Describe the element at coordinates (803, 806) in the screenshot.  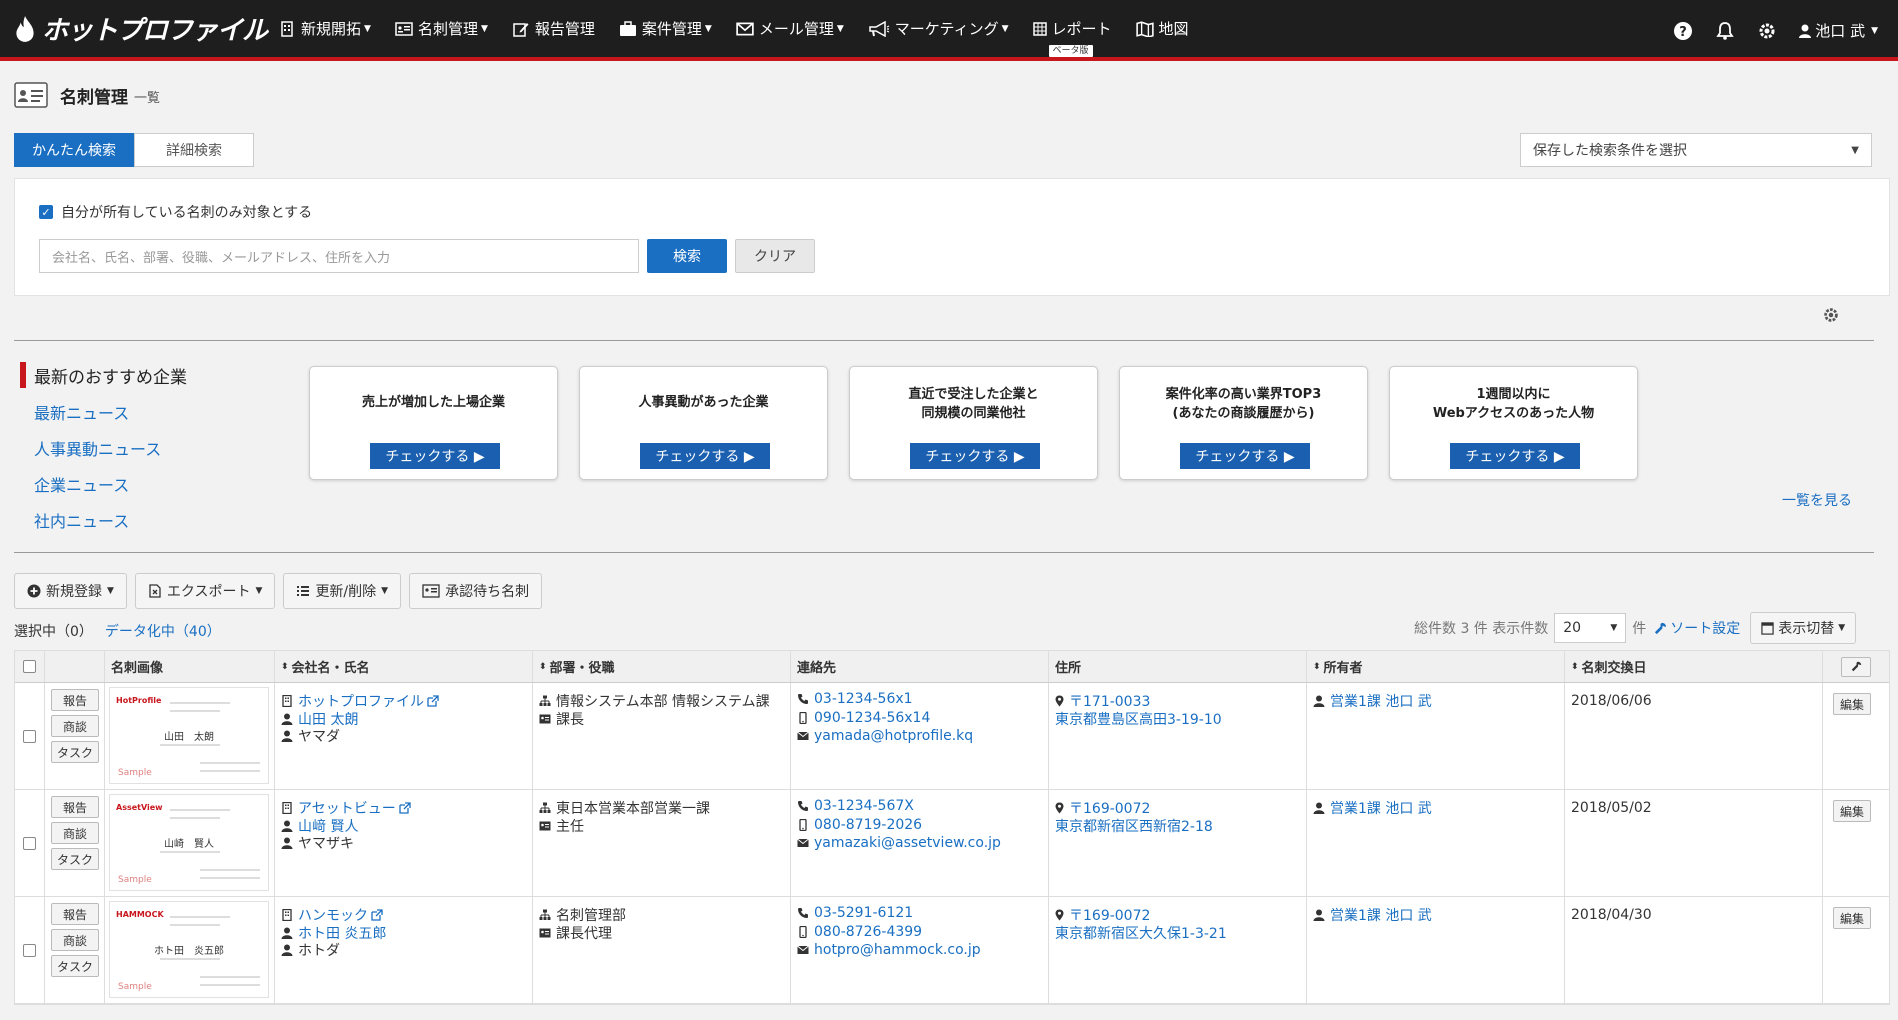
I see `phone-icon` at that location.